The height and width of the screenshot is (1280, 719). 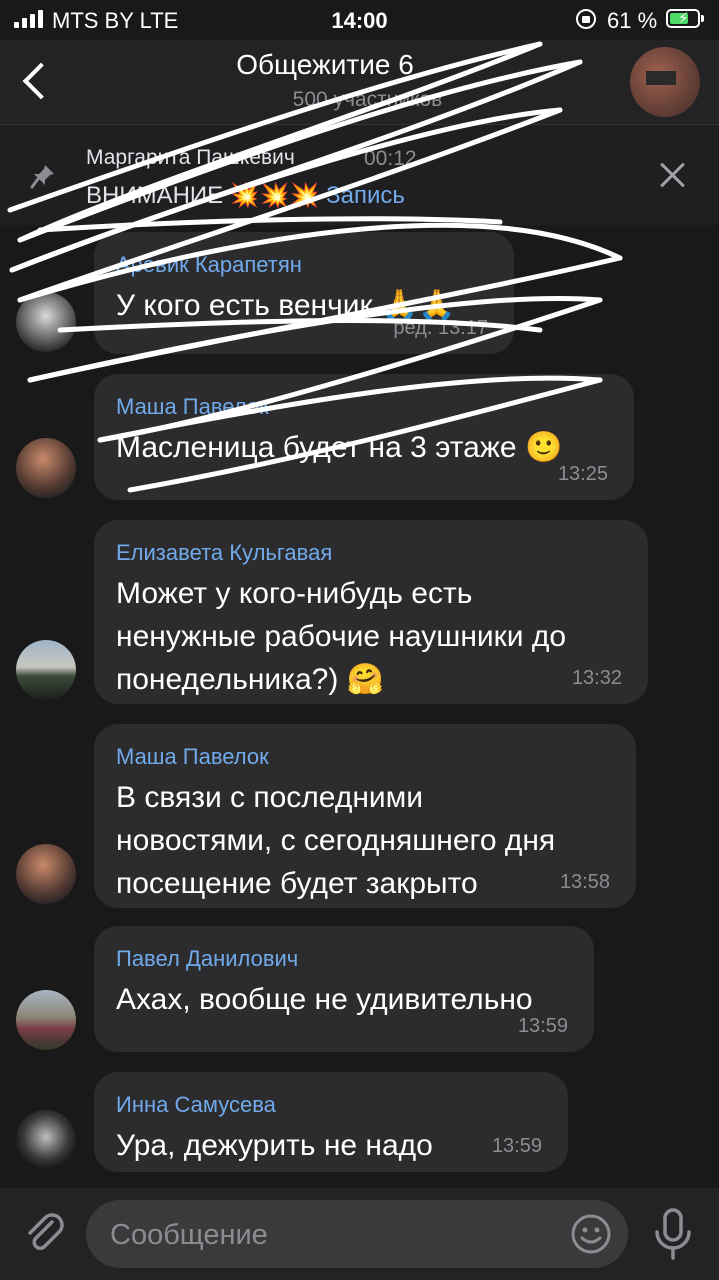 What do you see at coordinates (224, 553) in the screenshot?
I see `message-author: Елизавета Кульгавая` at bounding box center [224, 553].